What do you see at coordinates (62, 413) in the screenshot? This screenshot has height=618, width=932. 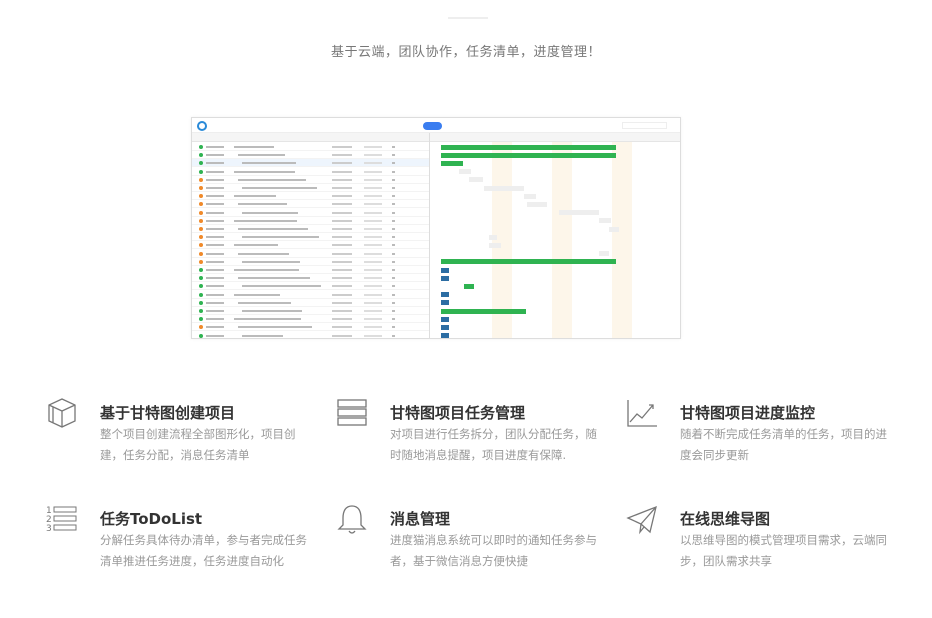 I see `cube-icon` at bounding box center [62, 413].